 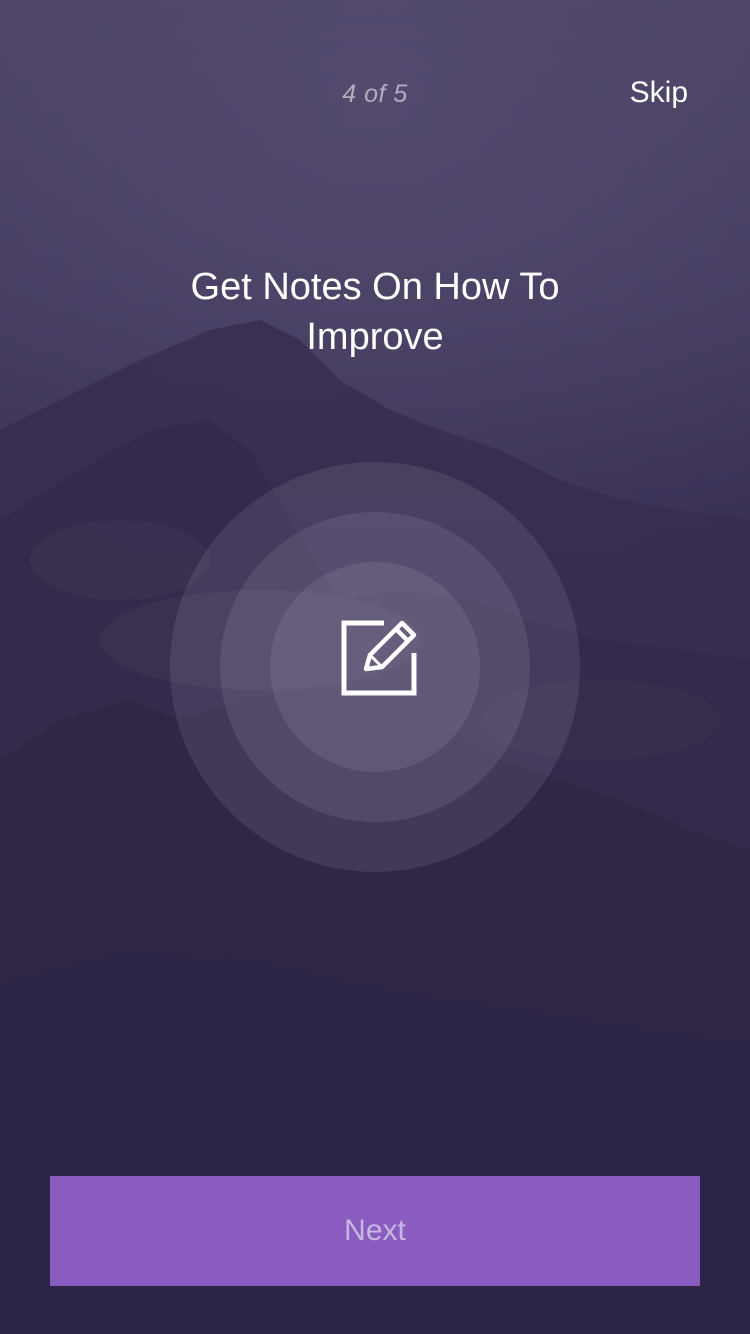 What do you see at coordinates (659, 93) in the screenshot?
I see `skip-button: Skip` at bounding box center [659, 93].